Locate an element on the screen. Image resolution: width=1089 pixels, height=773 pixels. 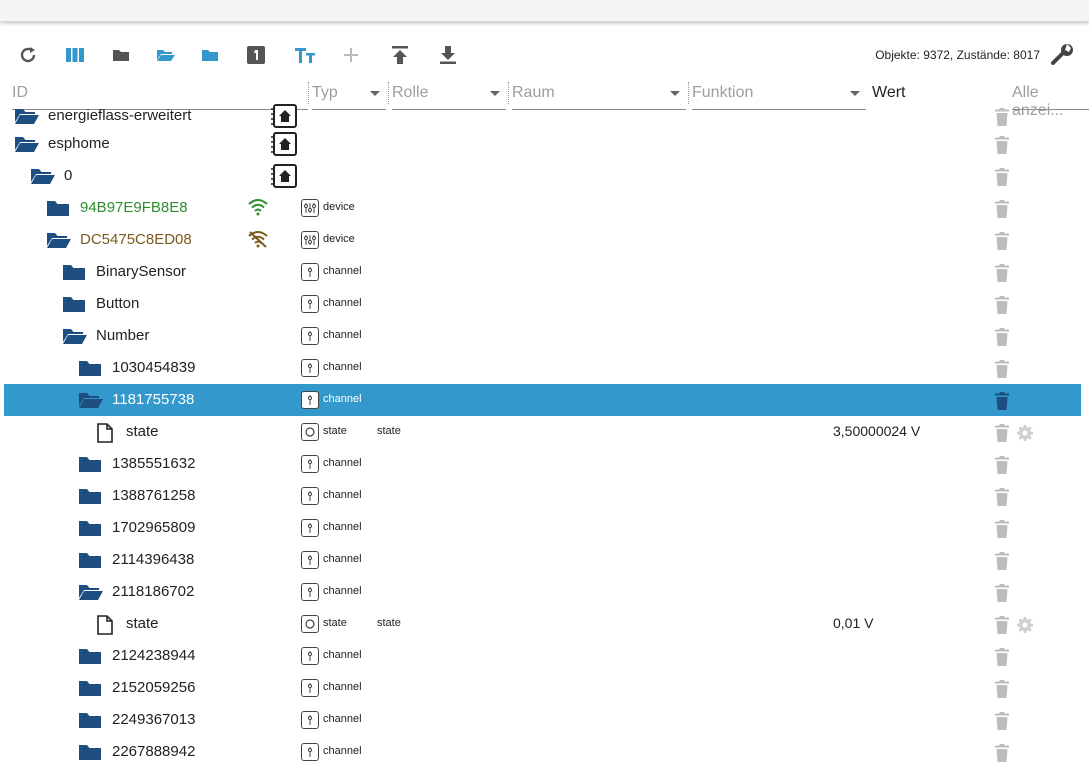
tree-row: 2118186702 channel is located at coordinates (542, 592).